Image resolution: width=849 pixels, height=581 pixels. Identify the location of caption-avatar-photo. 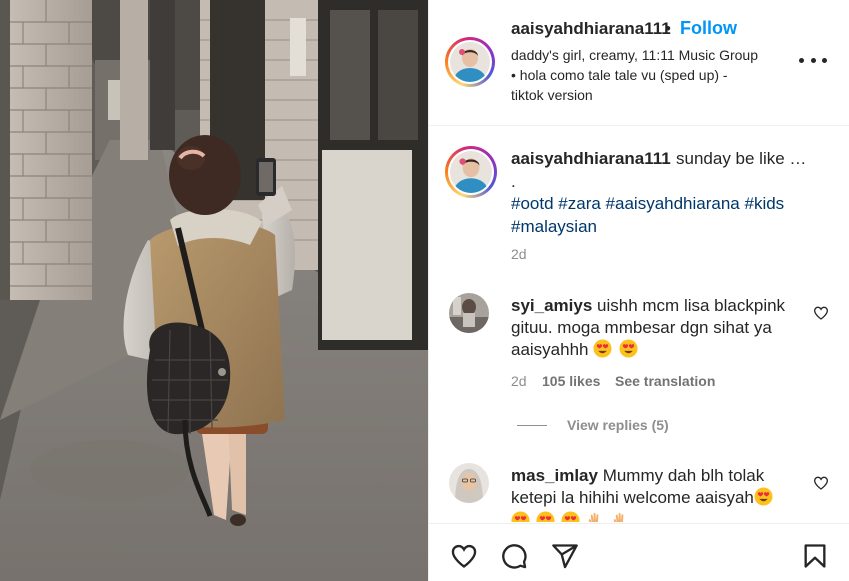
(471, 172).